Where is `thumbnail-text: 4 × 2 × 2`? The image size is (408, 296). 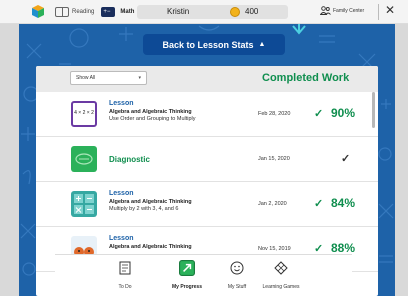 thumbnail-text: 4 × 2 × 2 is located at coordinates (84, 113).